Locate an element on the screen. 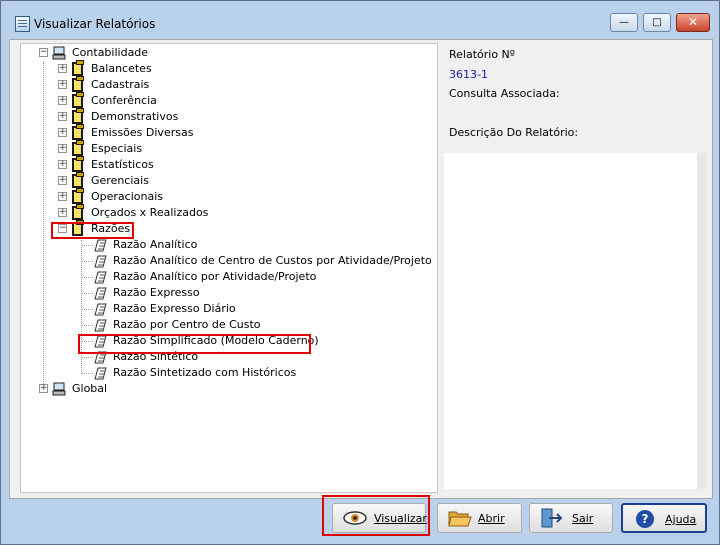  description-scrollbar is located at coordinates (702, 321).